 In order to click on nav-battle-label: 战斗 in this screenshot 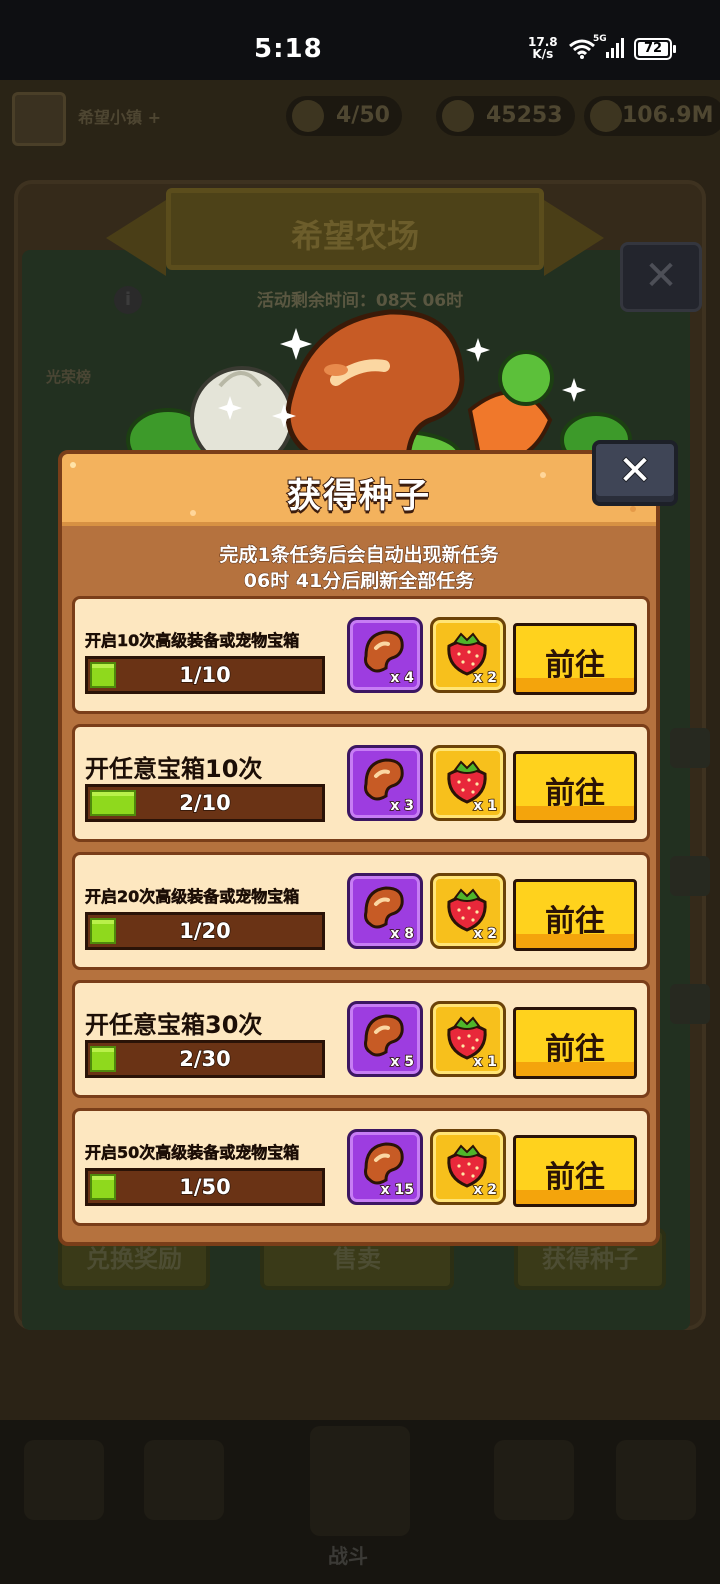, I will do `click(348, 1556)`.